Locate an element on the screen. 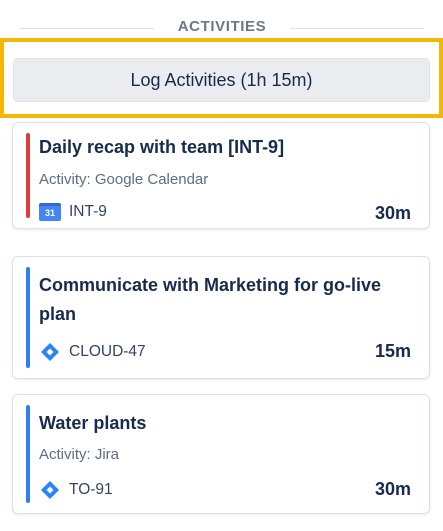 This screenshot has width=443, height=531. card-issue-row: 31 INT-9 is located at coordinates (73, 212).